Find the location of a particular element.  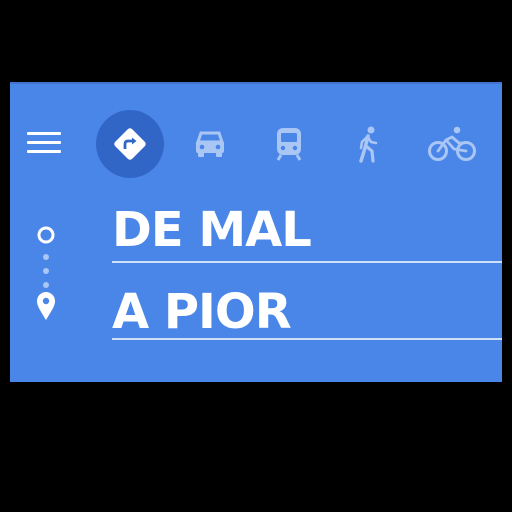

bike-icon is located at coordinates (452, 143).